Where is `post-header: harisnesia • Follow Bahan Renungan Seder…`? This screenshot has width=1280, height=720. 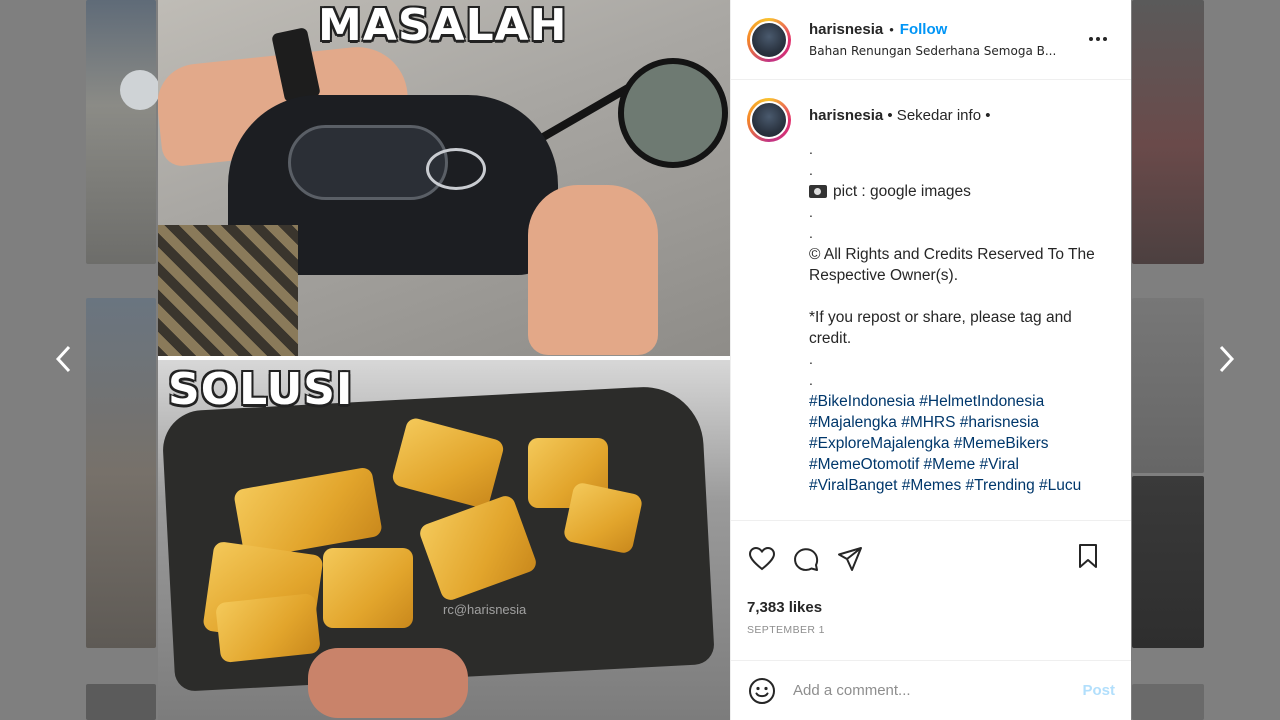
post-header: harisnesia • Follow Bahan Renungan Seder… is located at coordinates (931, 40).